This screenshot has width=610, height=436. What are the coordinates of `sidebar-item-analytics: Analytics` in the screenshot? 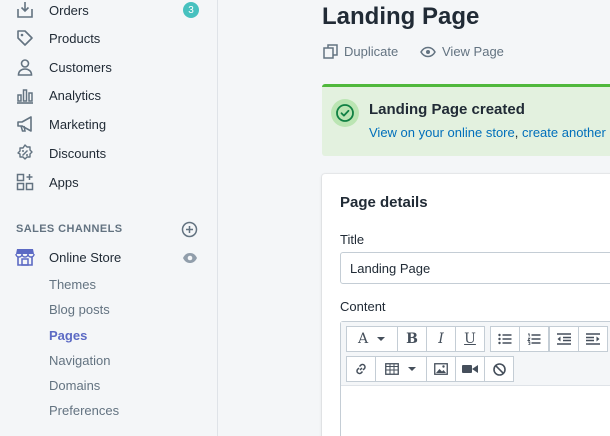 It's located at (108, 95).